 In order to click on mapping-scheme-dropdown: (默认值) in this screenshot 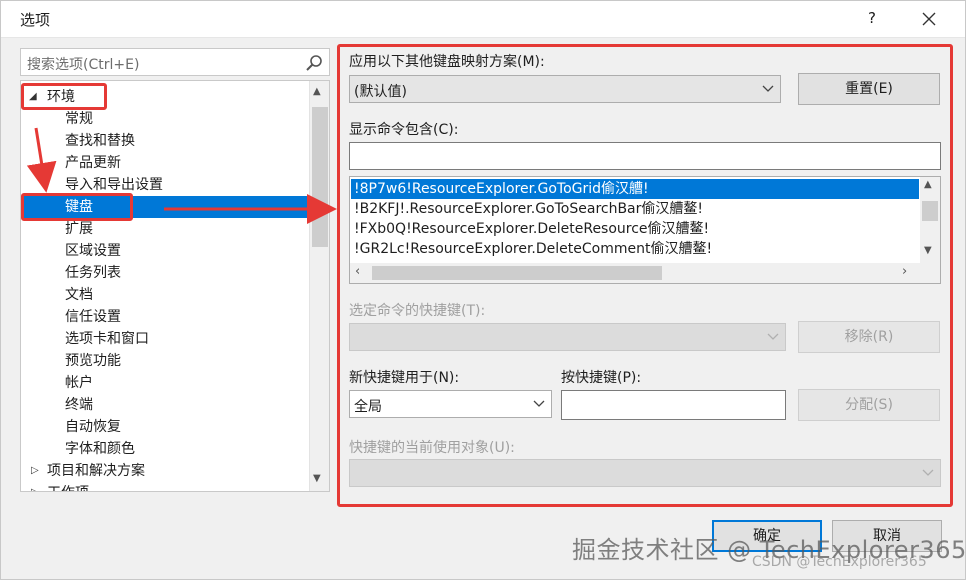, I will do `click(565, 89)`.